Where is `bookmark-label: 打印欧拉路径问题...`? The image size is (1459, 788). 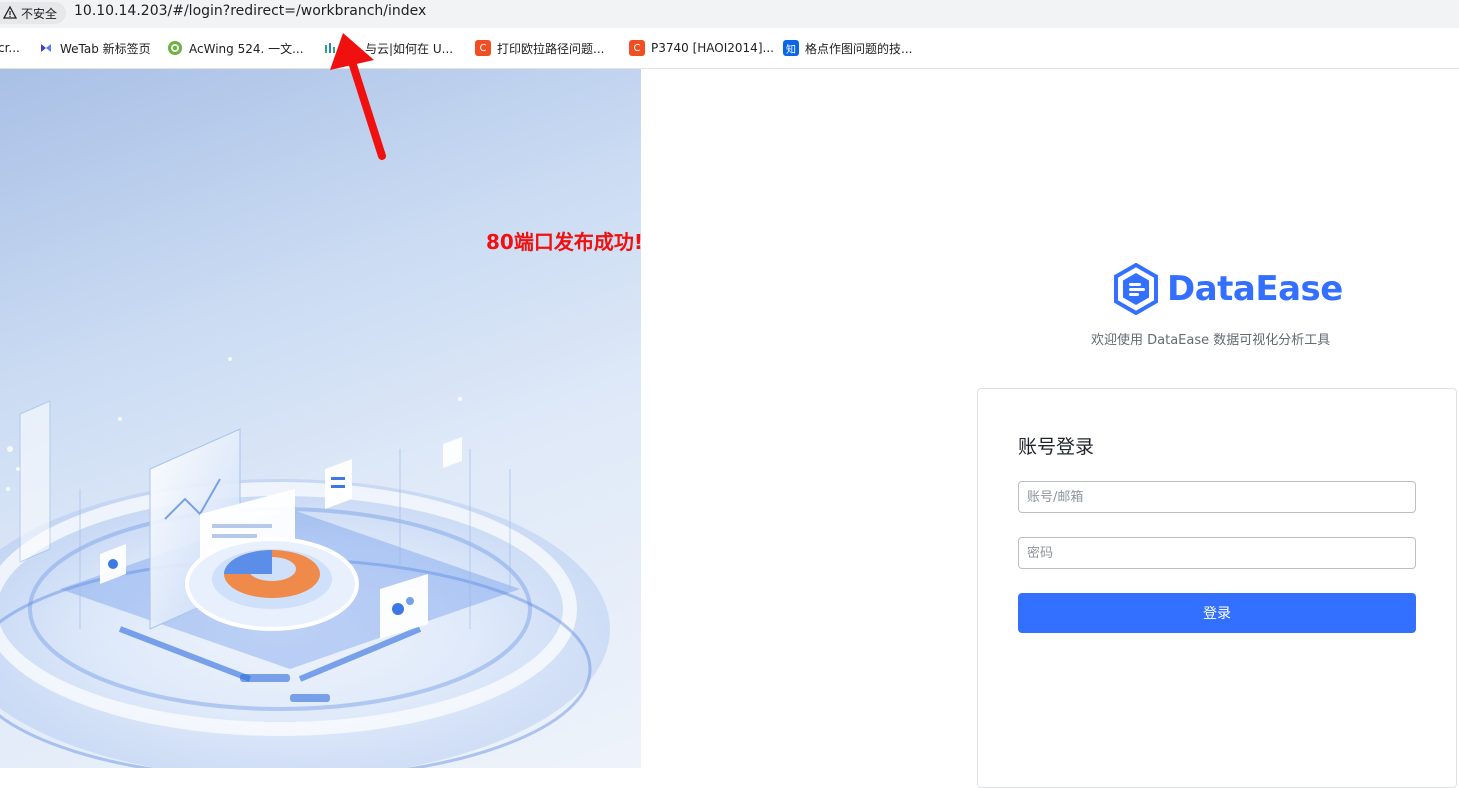
bookmark-label: 打印欧拉路径问题... is located at coordinates (551, 48).